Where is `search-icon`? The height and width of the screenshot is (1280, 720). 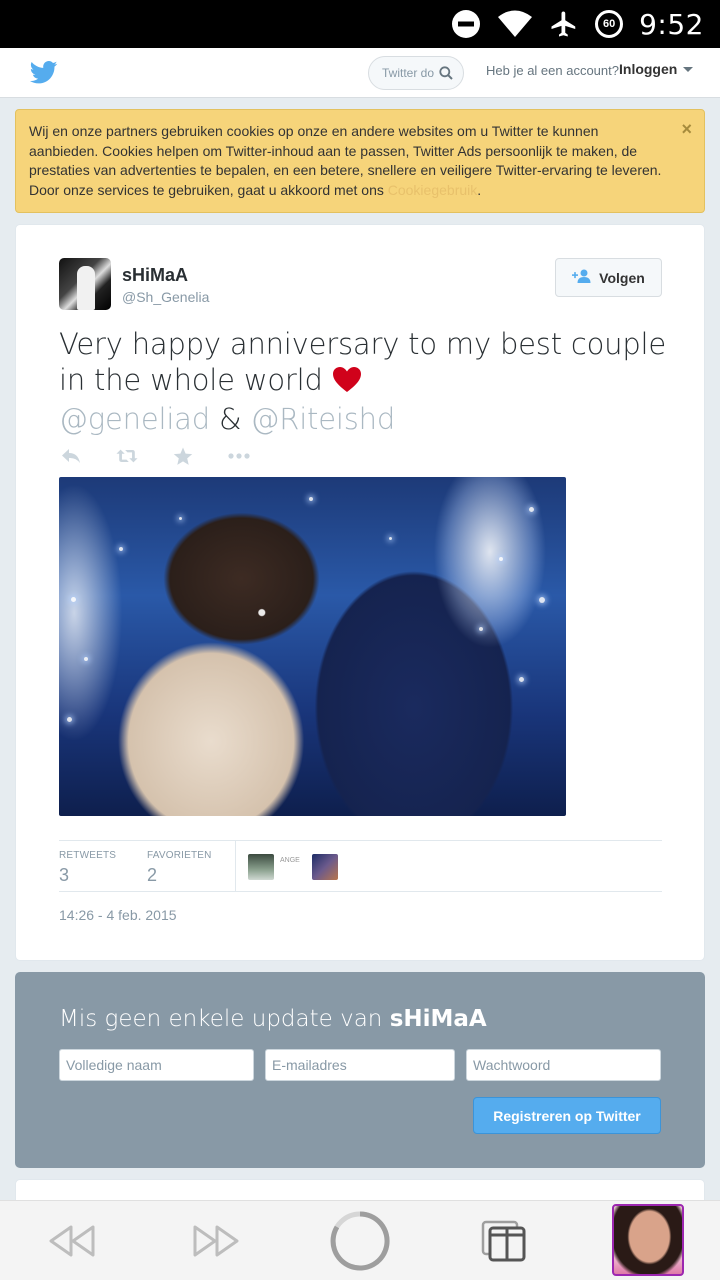
search-icon is located at coordinates (446, 75).